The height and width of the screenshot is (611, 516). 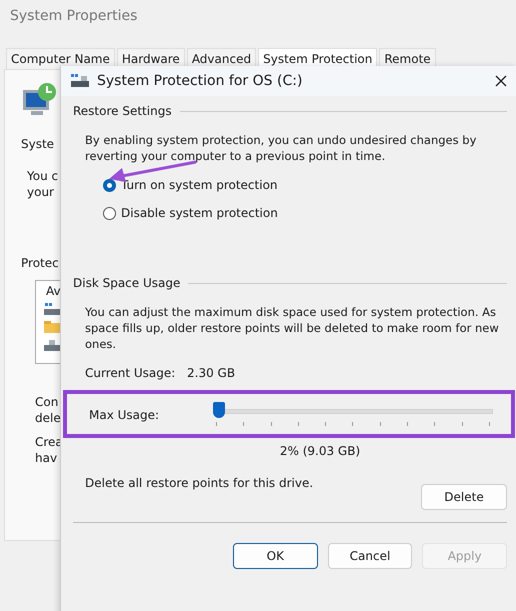 What do you see at coordinates (42, 184) in the screenshot?
I see `description-text: You c your` at bounding box center [42, 184].